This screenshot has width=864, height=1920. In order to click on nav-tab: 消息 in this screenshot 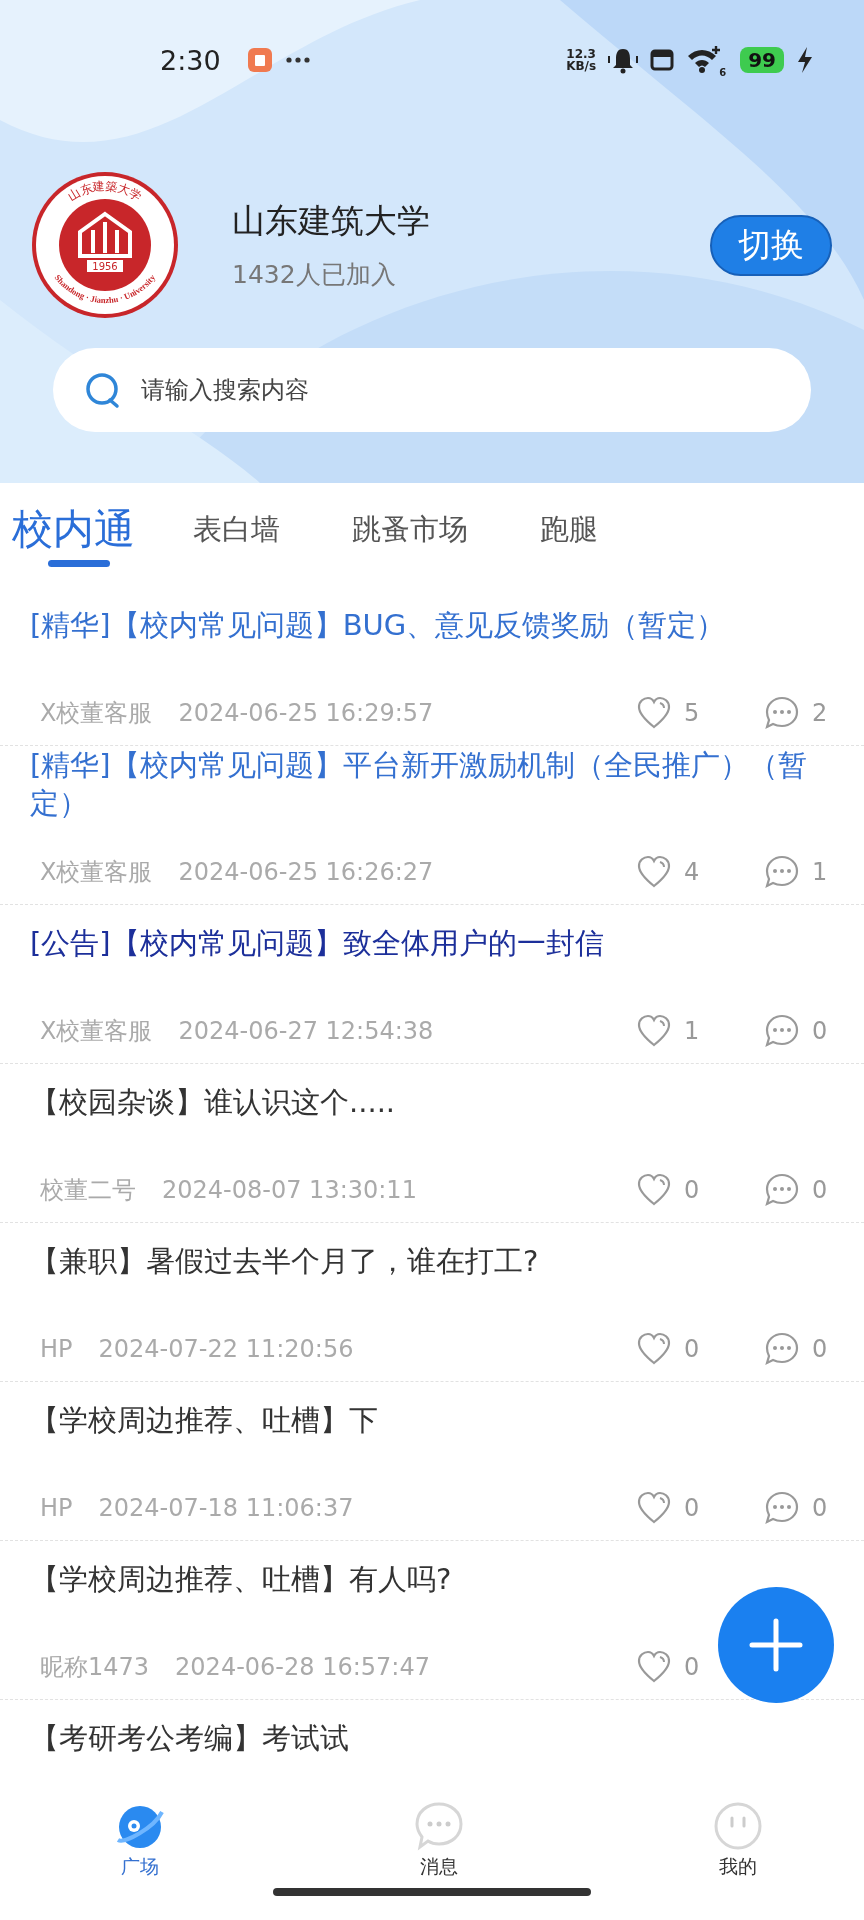, I will do `click(439, 1840)`.